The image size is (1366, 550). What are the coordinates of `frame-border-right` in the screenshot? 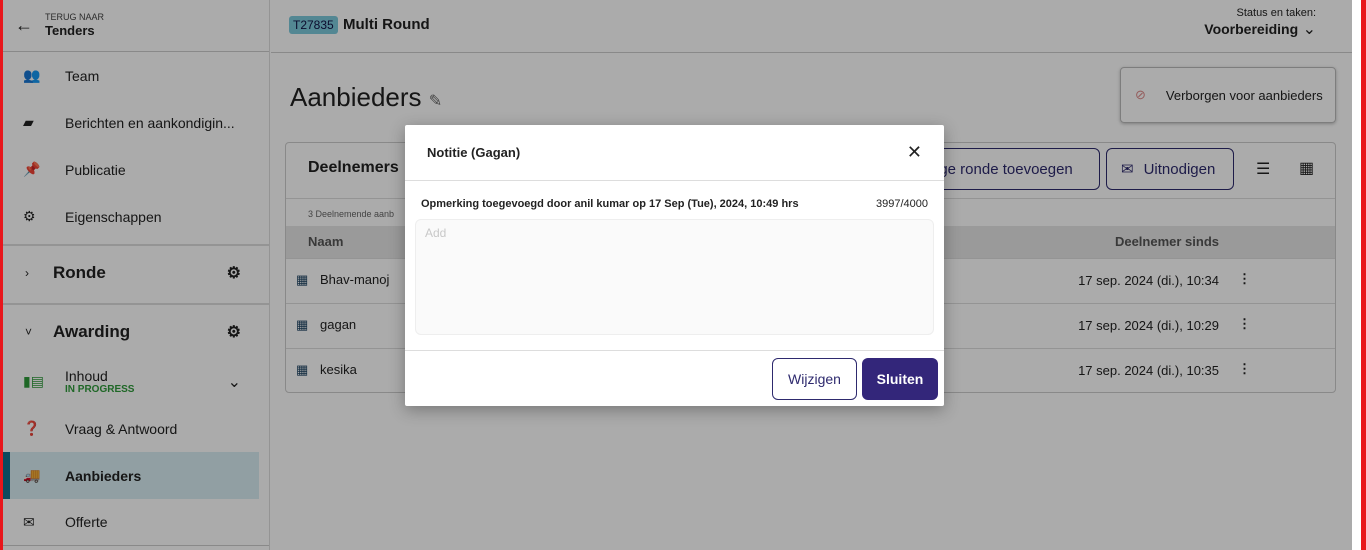 It's located at (1363, 275).